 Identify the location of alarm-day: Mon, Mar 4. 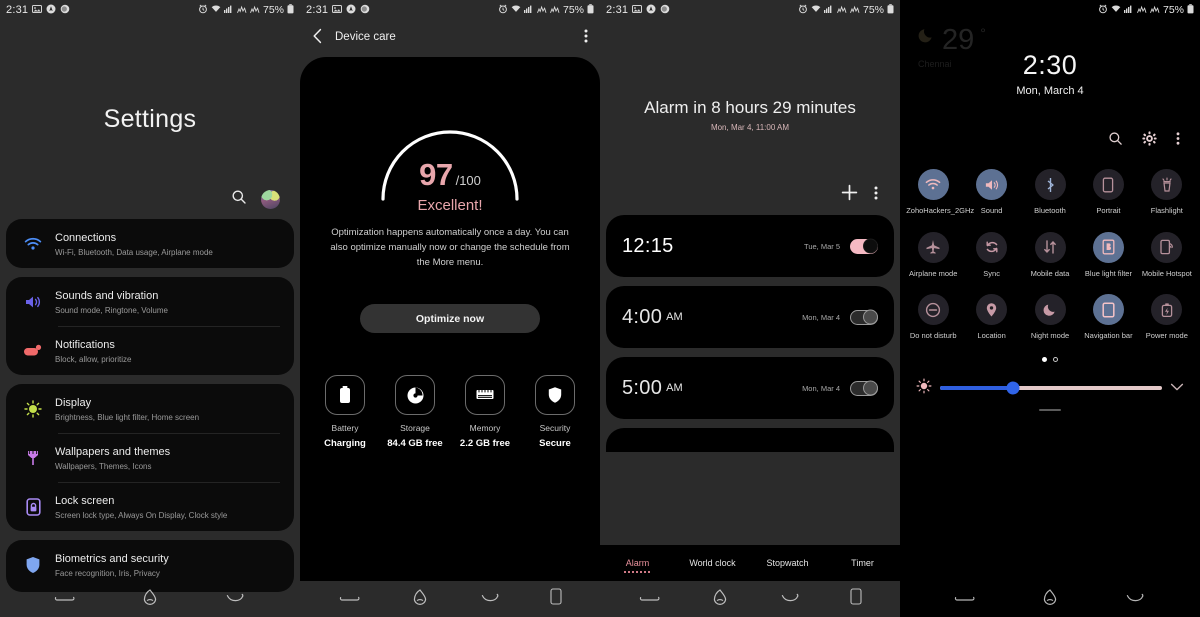
(821, 388).